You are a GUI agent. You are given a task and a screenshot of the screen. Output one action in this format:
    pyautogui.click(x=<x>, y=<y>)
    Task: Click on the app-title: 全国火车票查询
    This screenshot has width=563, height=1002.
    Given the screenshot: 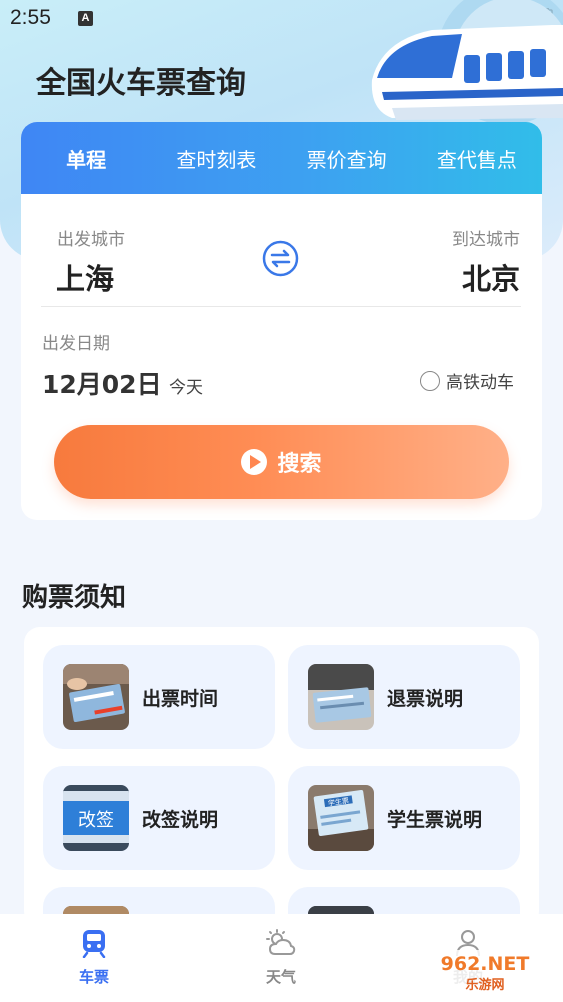 What is the action you would take?
    pyautogui.click(x=141, y=83)
    